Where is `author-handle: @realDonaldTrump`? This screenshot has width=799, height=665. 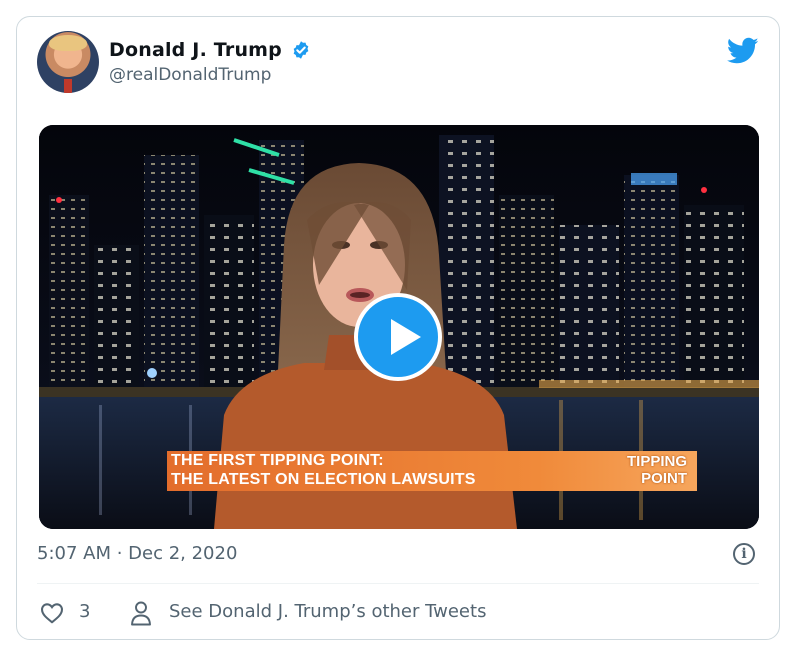 author-handle: @realDonaldTrump is located at coordinates (190, 75).